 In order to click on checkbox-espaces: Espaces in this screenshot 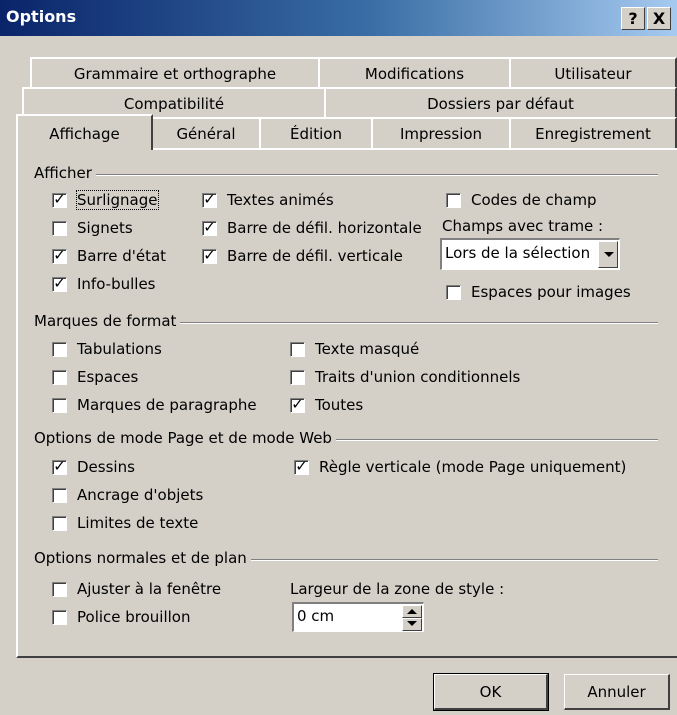, I will do `click(95, 377)`.